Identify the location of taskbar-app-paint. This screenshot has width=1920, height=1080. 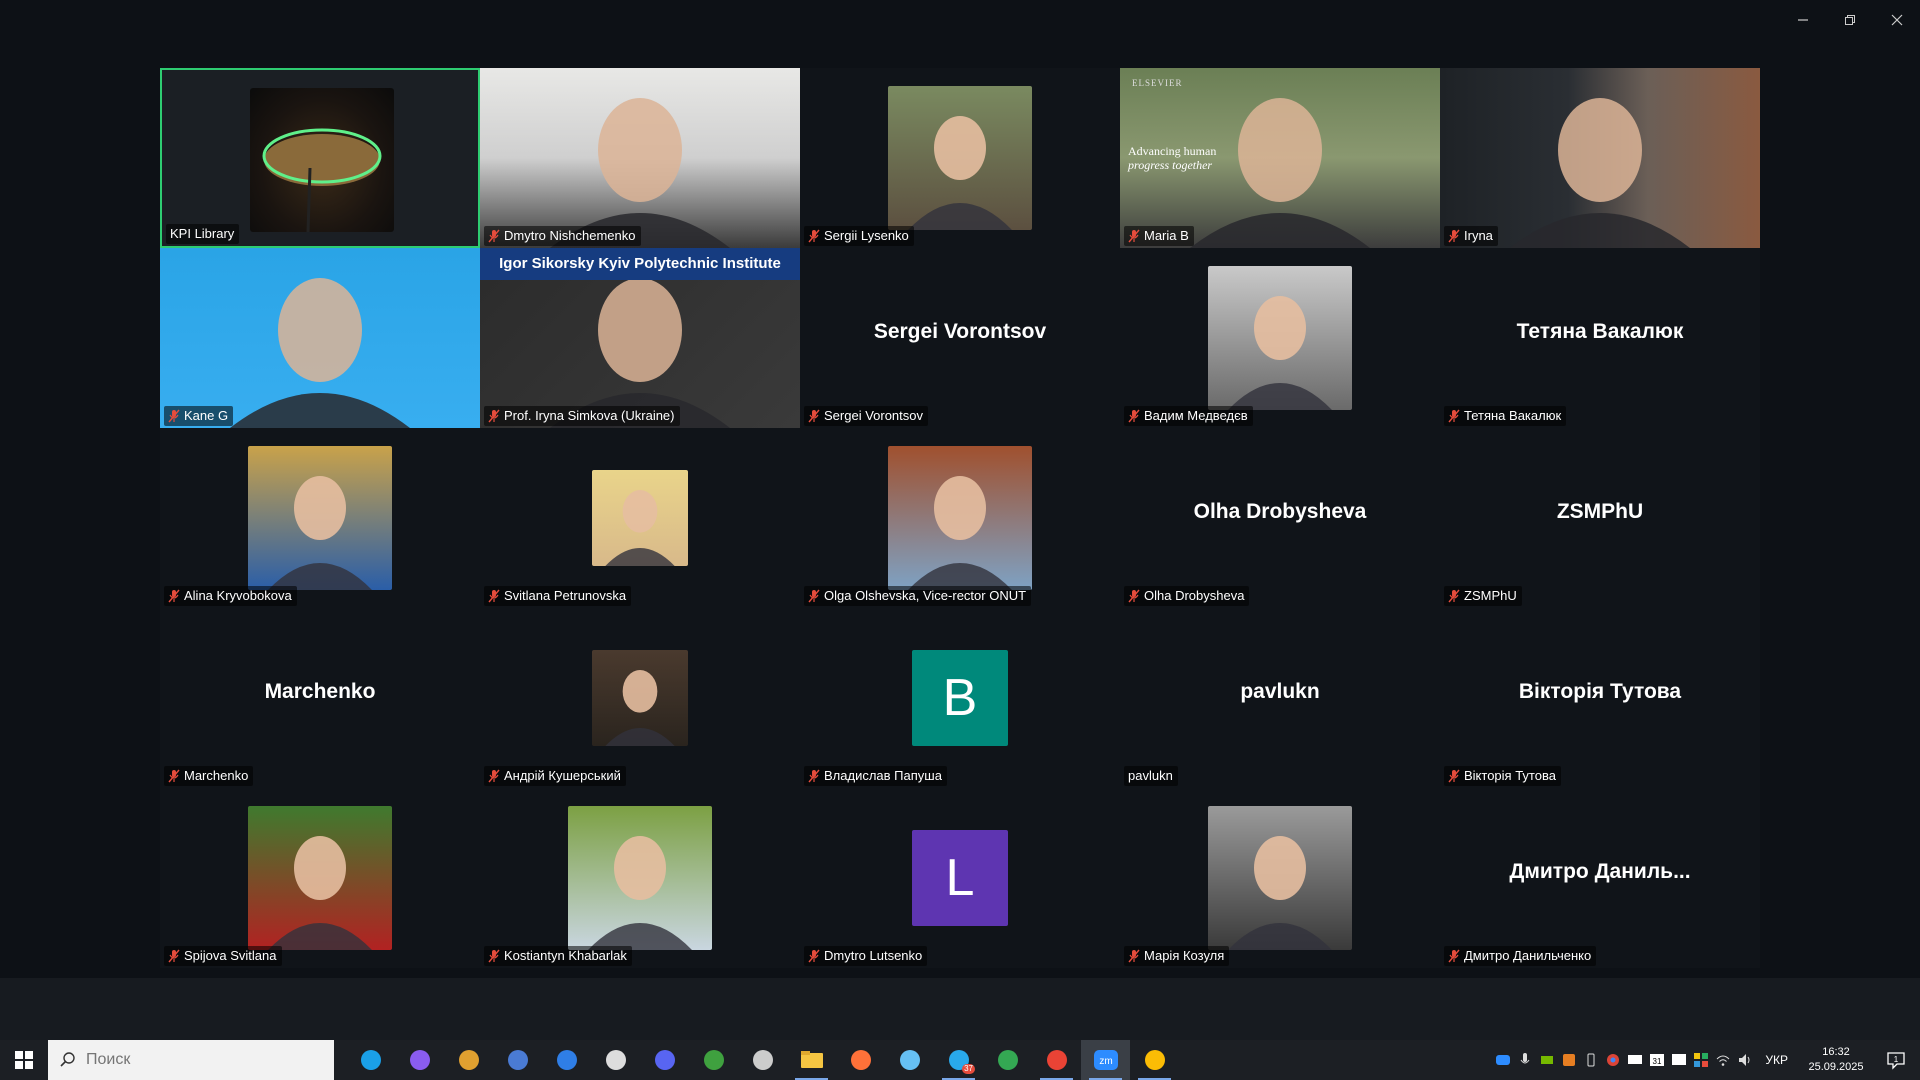
(468, 1060).